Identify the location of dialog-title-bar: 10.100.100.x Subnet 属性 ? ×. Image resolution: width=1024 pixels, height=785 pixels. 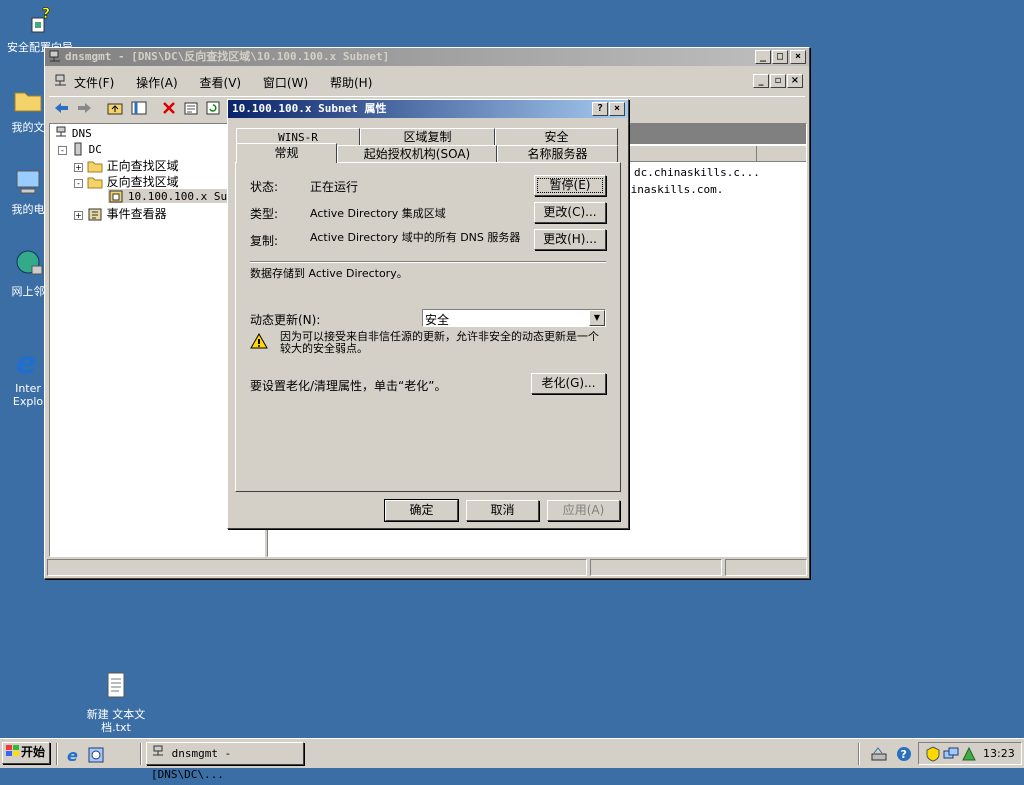
(428, 109).